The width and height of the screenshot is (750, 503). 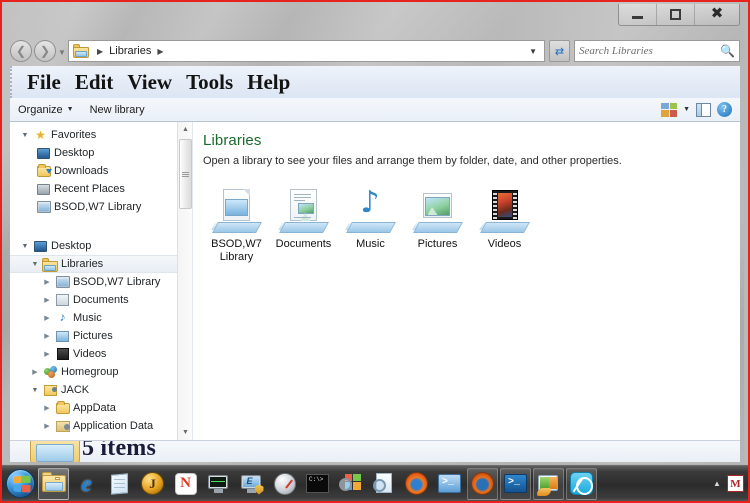 What do you see at coordinates (94, 82) in the screenshot?
I see `menu-item-edit: Edit` at bounding box center [94, 82].